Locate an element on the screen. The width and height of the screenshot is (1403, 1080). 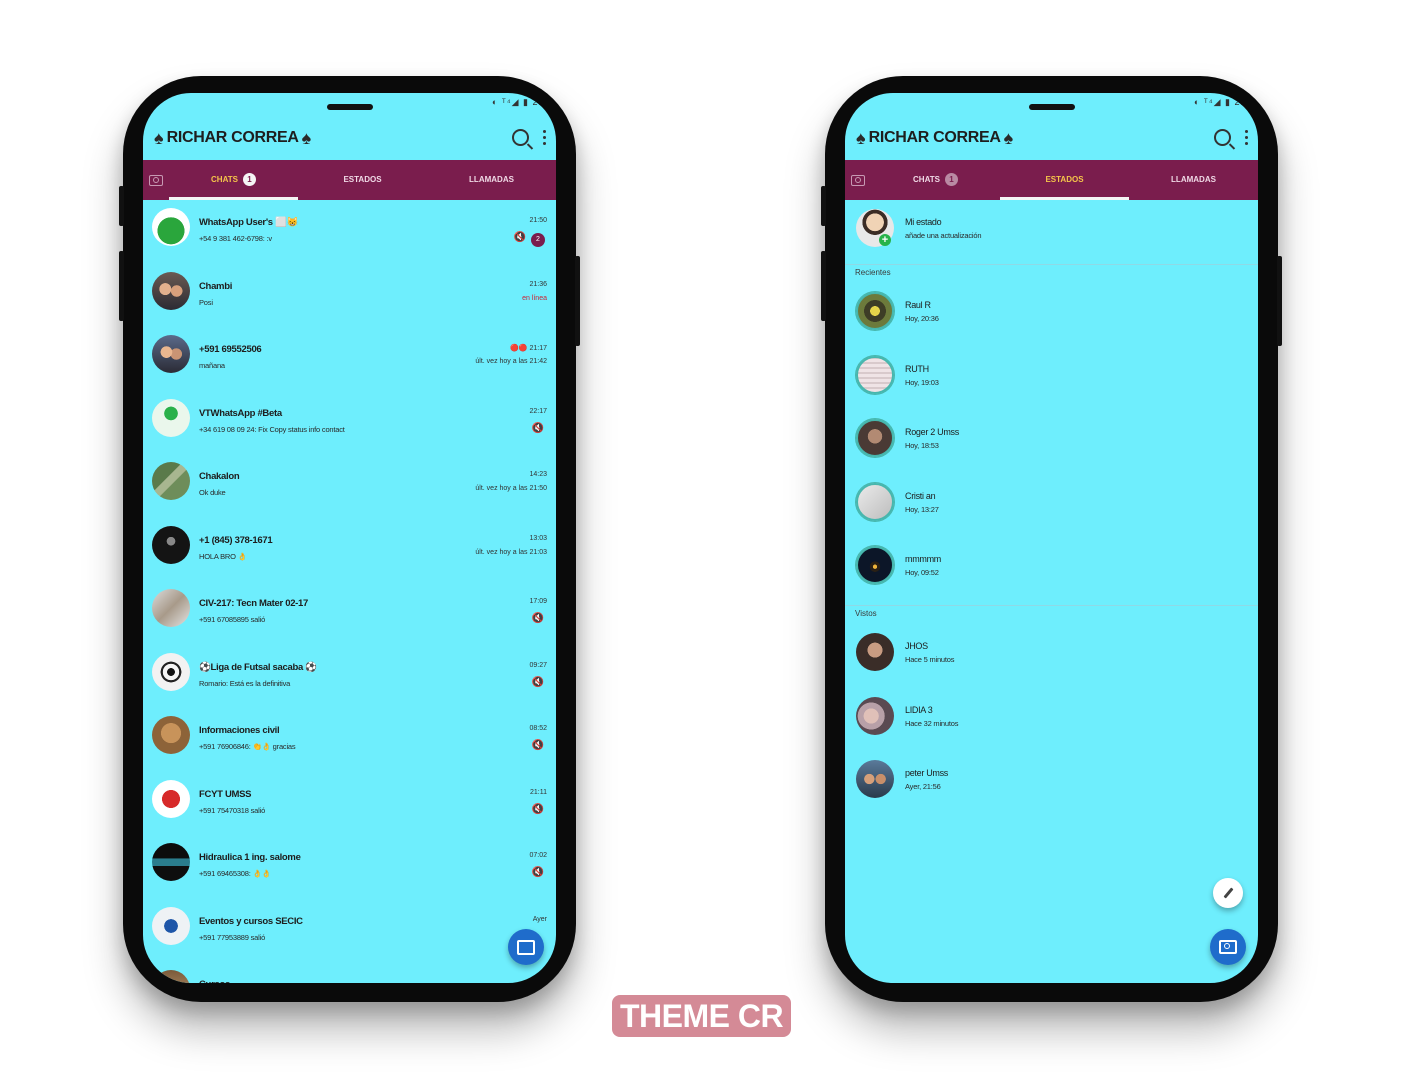
unread-badge: 2 is located at coordinates (538, 240).